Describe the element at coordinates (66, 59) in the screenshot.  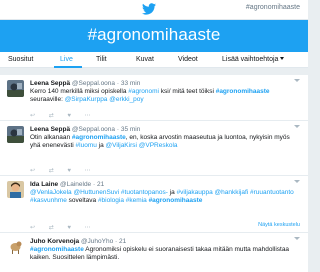
I see `tab-live: Live` at that location.